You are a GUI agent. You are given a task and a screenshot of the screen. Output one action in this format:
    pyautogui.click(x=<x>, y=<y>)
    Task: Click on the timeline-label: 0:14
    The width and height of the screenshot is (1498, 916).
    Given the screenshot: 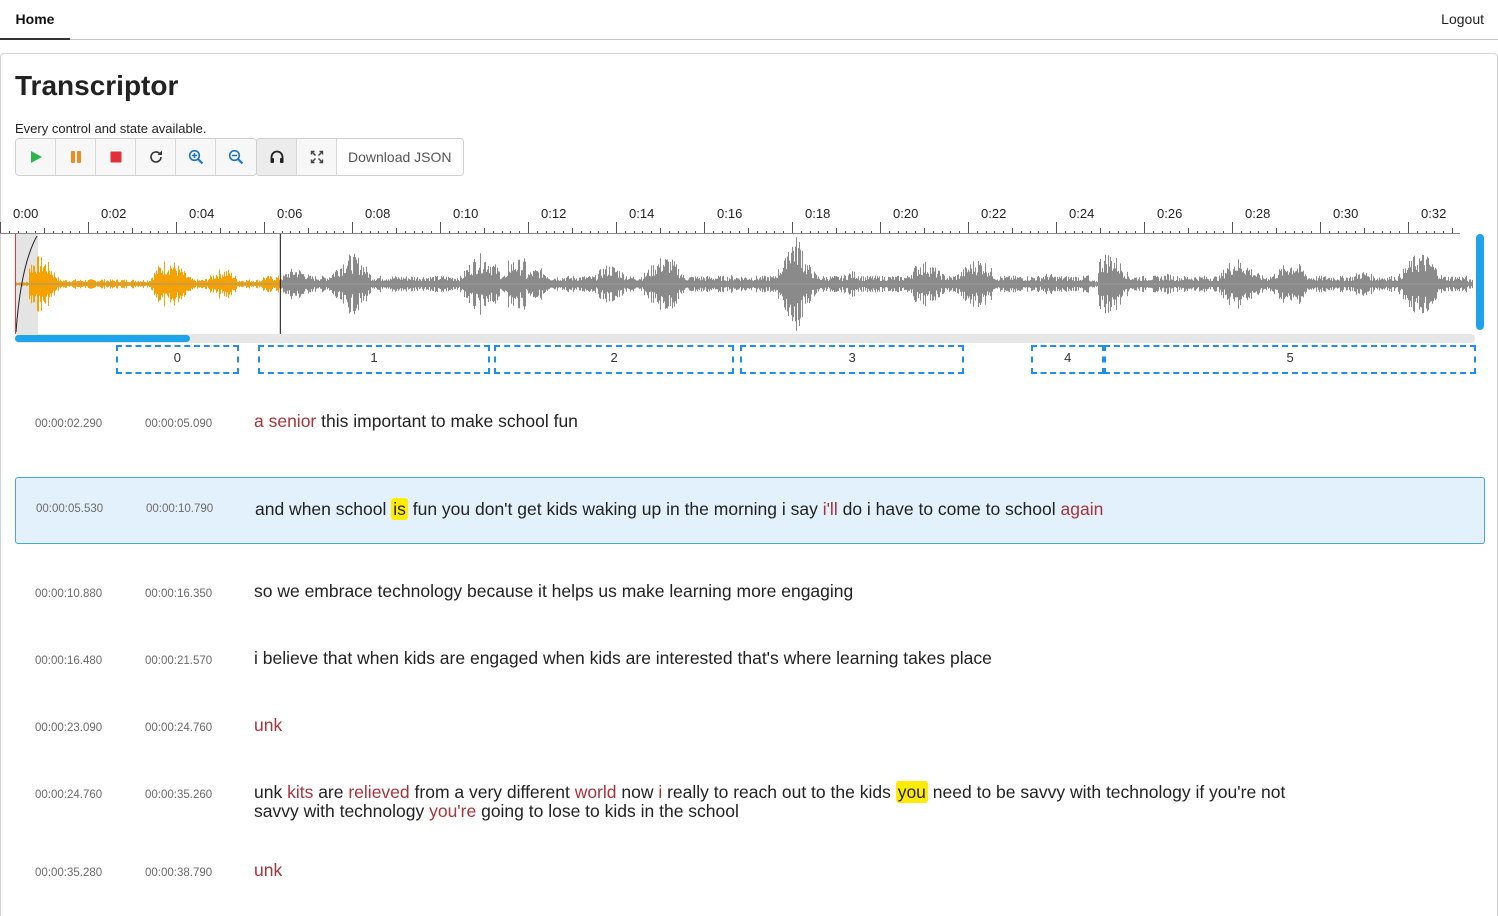 What is the action you would take?
    pyautogui.click(x=642, y=213)
    